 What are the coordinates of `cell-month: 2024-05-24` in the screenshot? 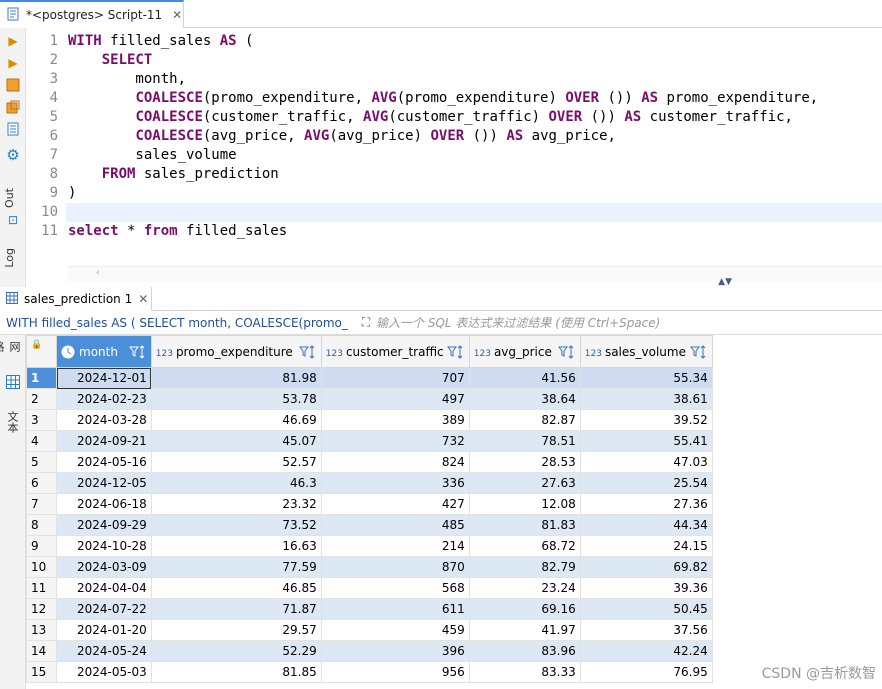 It's located at (104, 651).